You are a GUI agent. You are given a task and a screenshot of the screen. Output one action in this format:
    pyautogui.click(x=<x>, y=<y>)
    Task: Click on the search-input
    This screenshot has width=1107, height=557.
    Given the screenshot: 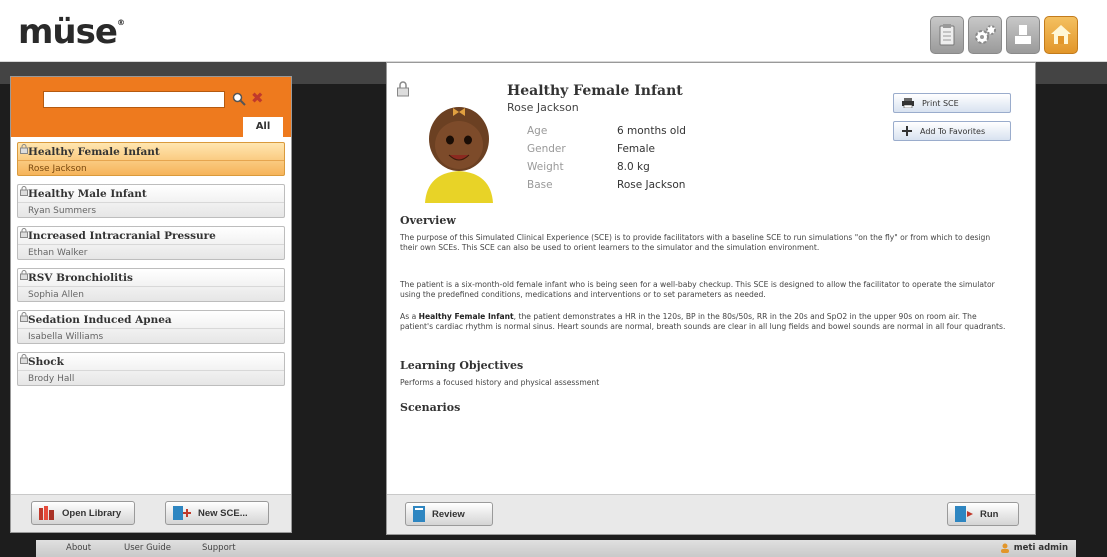 What is the action you would take?
    pyautogui.click(x=134, y=99)
    